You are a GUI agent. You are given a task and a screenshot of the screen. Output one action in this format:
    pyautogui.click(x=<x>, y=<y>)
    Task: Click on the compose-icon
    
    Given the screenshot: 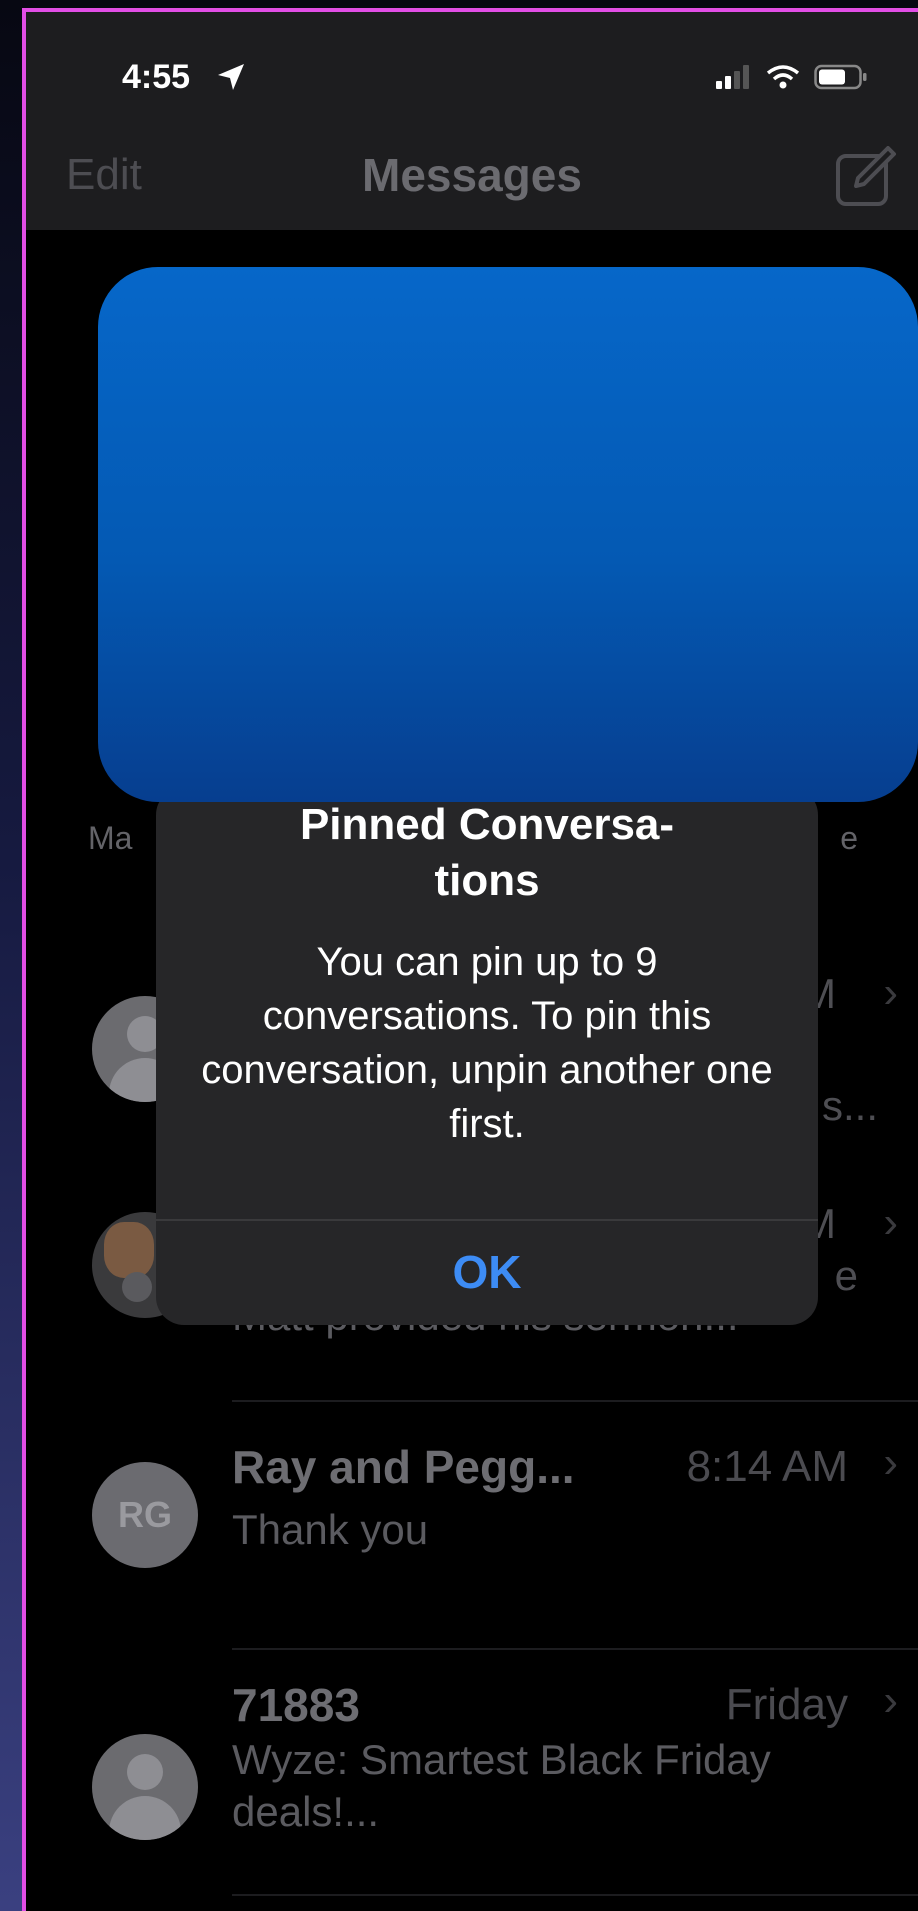 What is the action you would take?
    pyautogui.click(x=866, y=177)
    